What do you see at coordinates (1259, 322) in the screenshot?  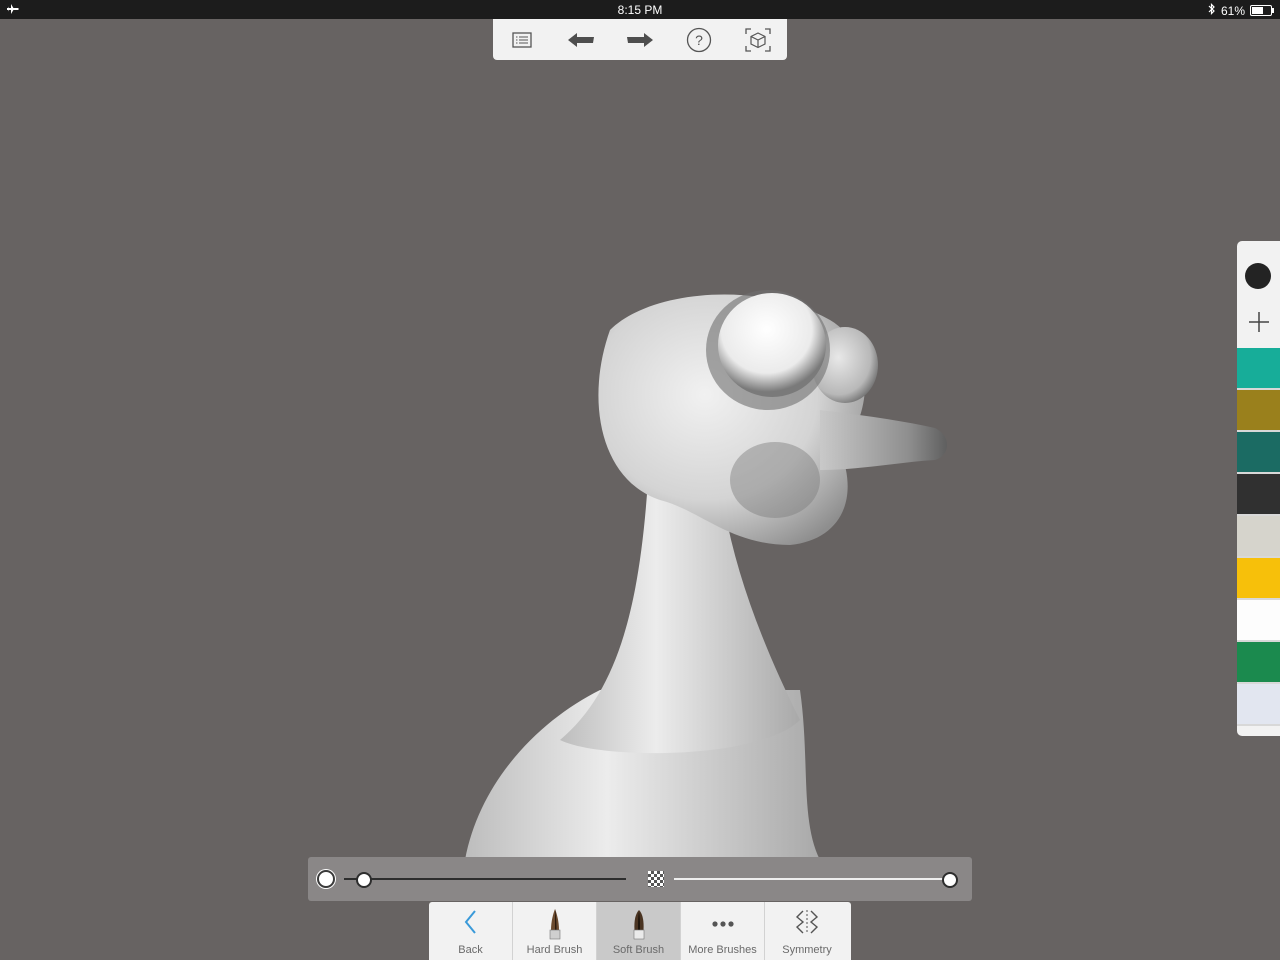 I see `add-color-icon` at bounding box center [1259, 322].